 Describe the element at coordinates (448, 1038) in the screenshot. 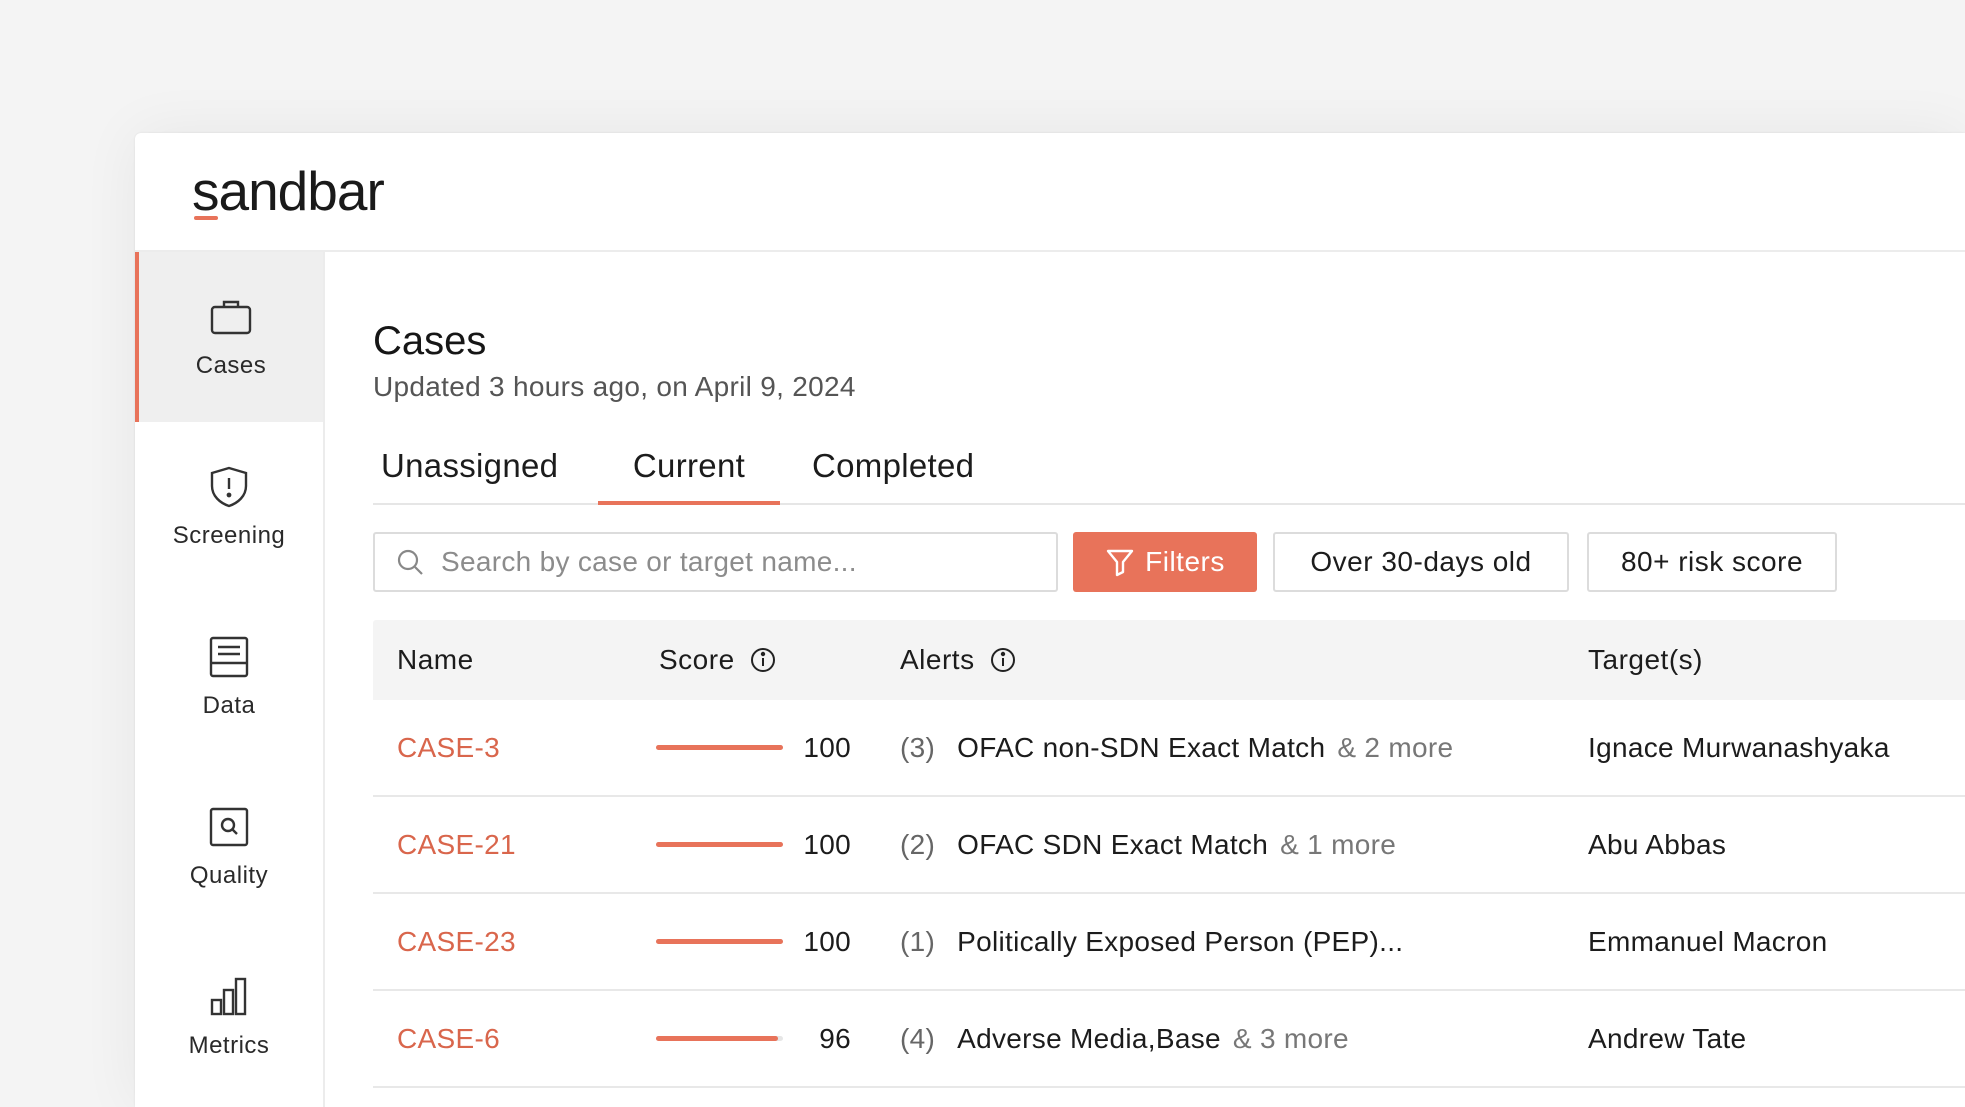

I see `case-link: CASE-6` at that location.